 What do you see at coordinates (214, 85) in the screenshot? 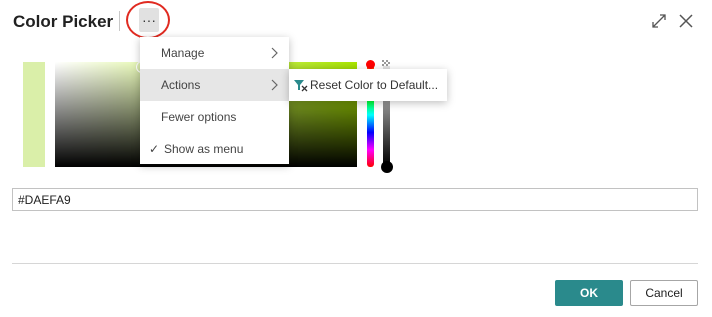
I see `menu-item-actions: Actions` at bounding box center [214, 85].